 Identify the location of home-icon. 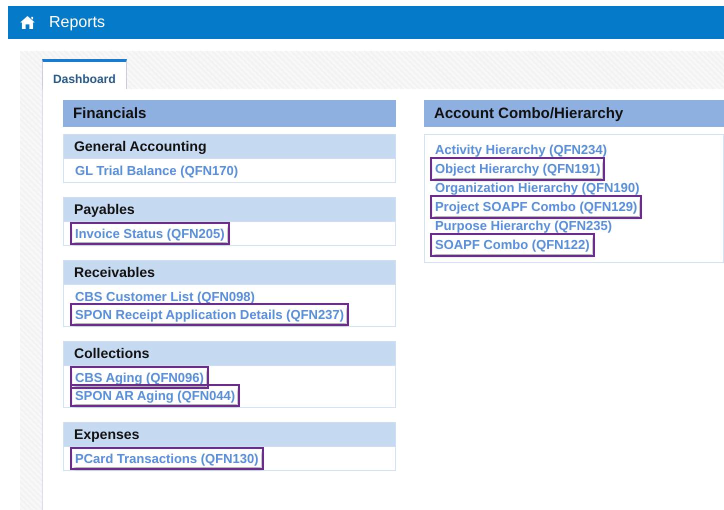
(27, 22).